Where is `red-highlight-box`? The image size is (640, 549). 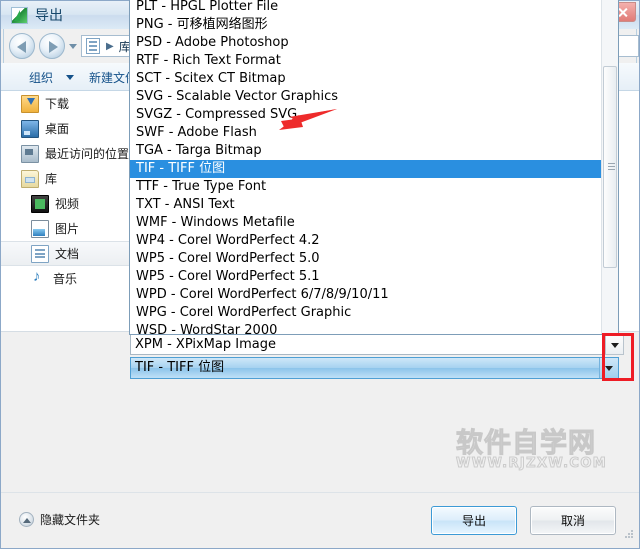 red-highlight-box is located at coordinates (618, 357).